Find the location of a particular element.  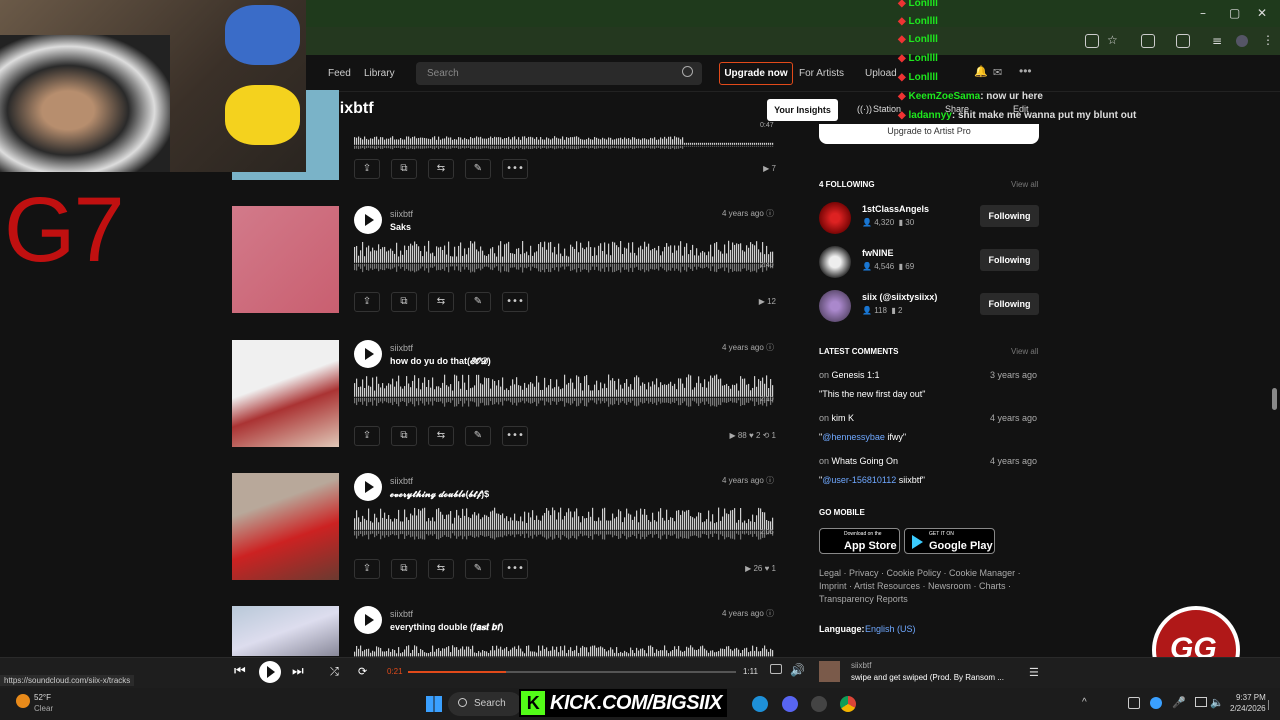

messages-icon: ✉ is located at coordinates (997, 72).